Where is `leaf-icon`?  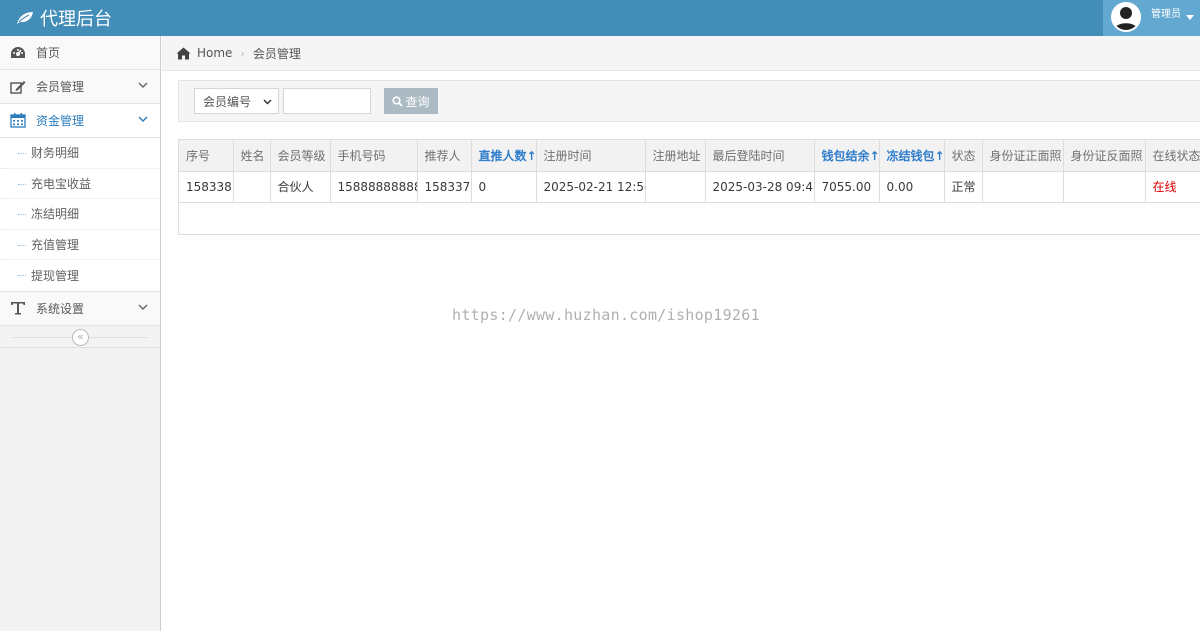 leaf-icon is located at coordinates (25, 18).